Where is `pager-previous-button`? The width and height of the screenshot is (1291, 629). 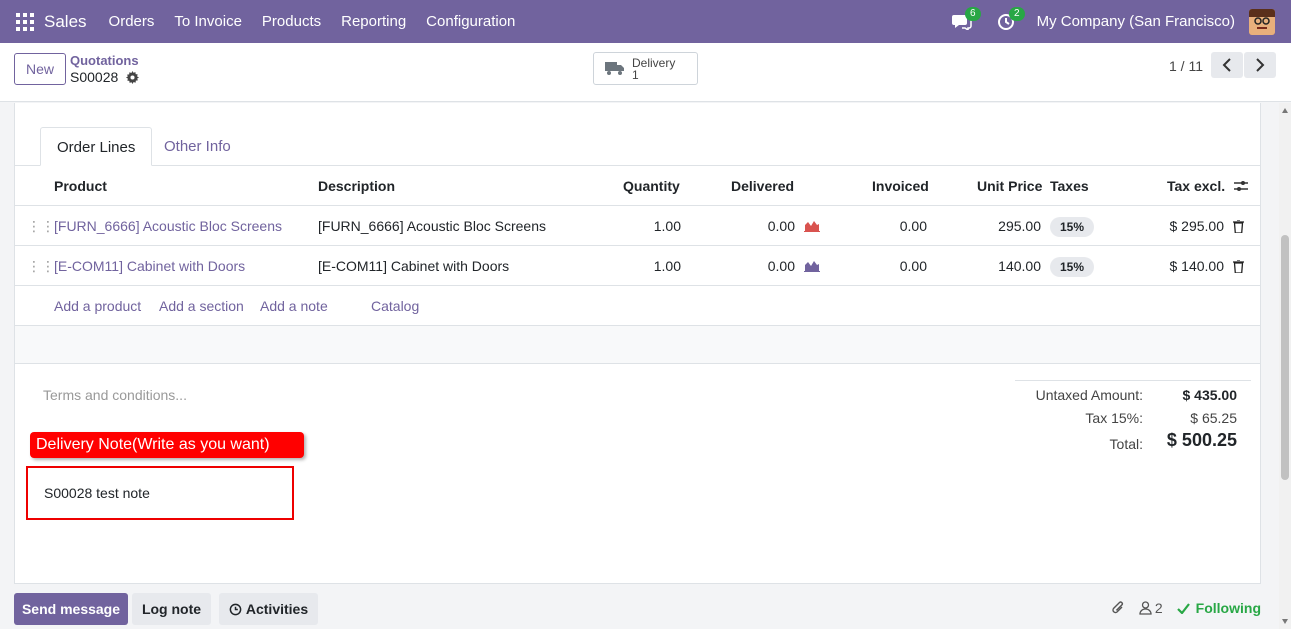 pager-previous-button is located at coordinates (1227, 65).